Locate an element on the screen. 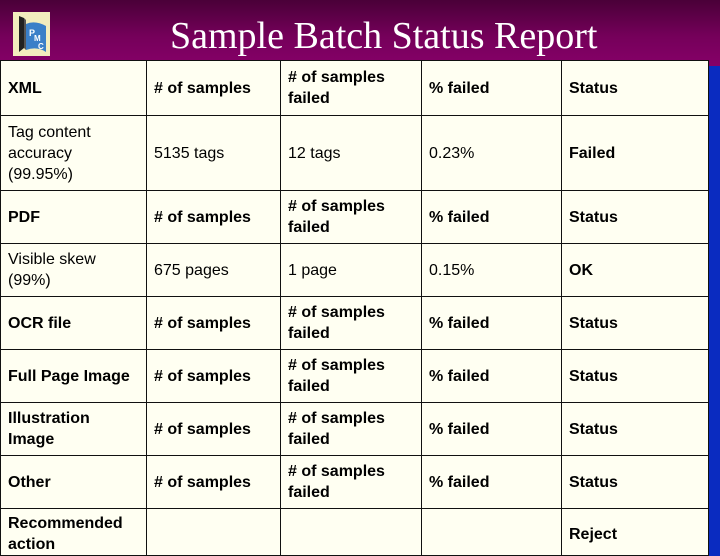  samples-value: 675 pages is located at coordinates (213, 270).